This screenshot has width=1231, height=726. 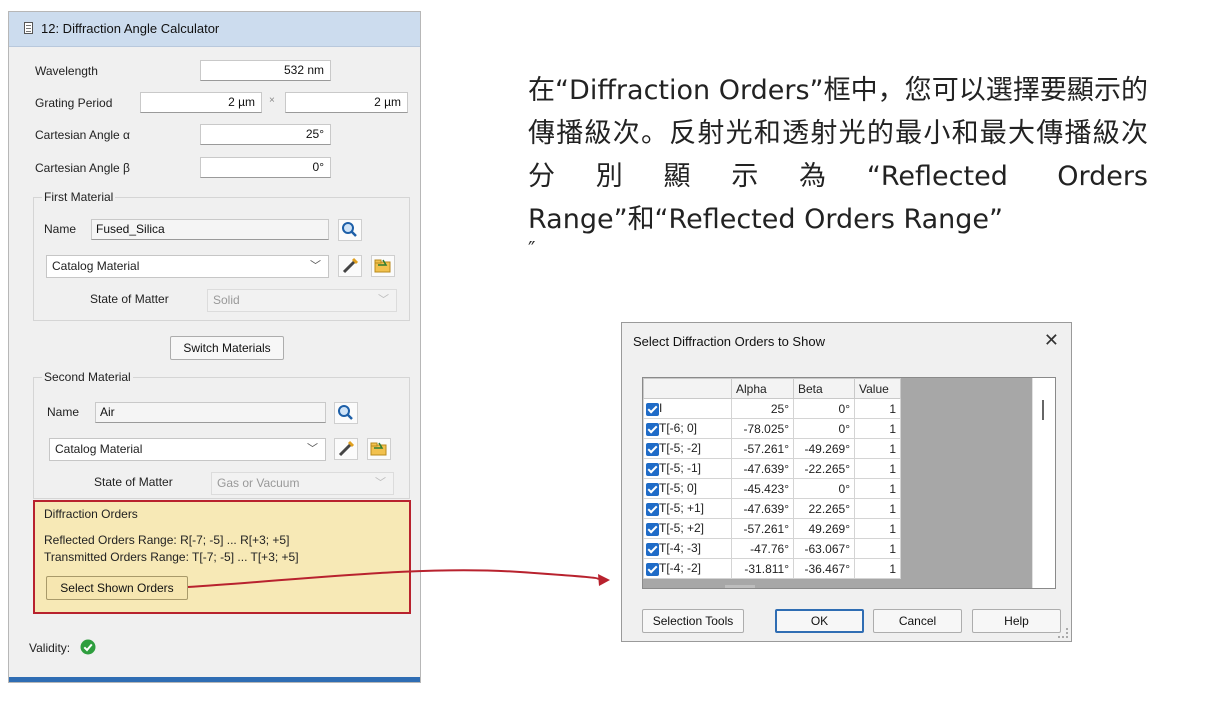 What do you see at coordinates (678, 488) in the screenshot?
I see `order-label: T[-5; 0]` at bounding box center [678, 488].